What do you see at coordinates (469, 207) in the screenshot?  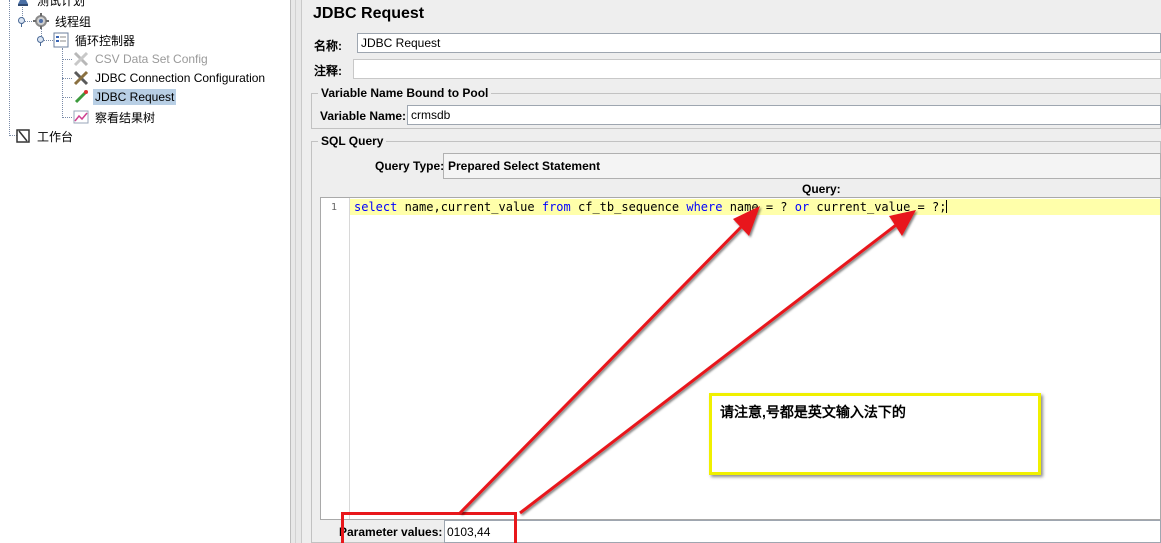 I see `sql-text: name,current_value` at bounding box center [469, 207].